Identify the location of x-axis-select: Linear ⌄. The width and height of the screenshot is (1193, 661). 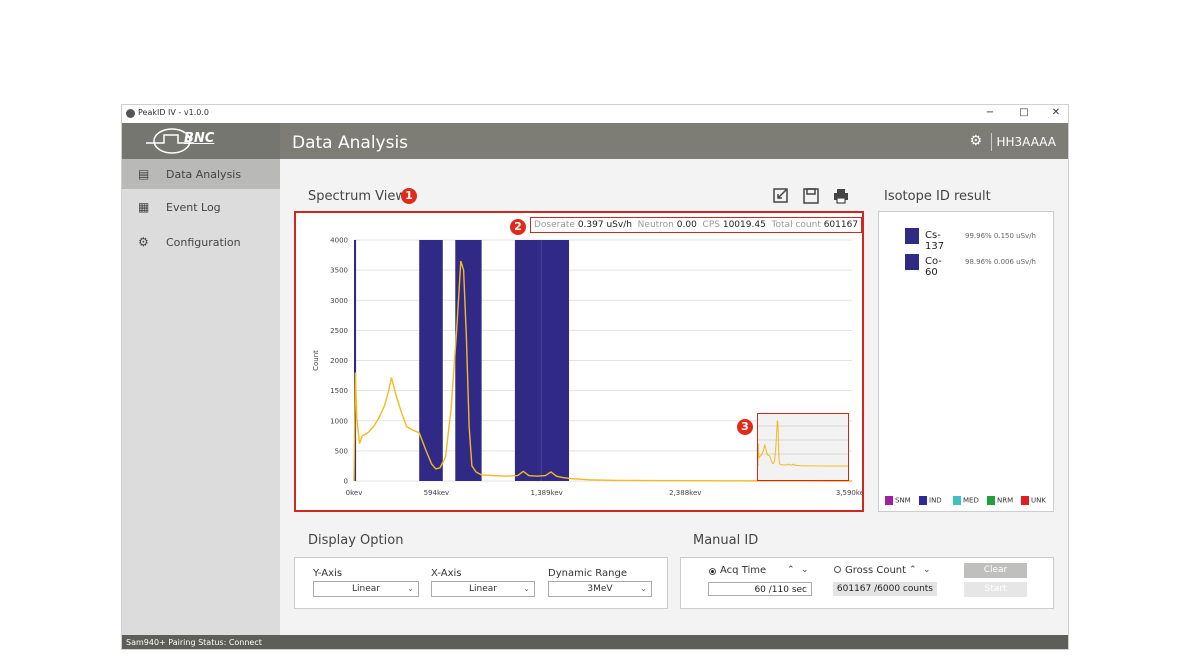
(483, 589).